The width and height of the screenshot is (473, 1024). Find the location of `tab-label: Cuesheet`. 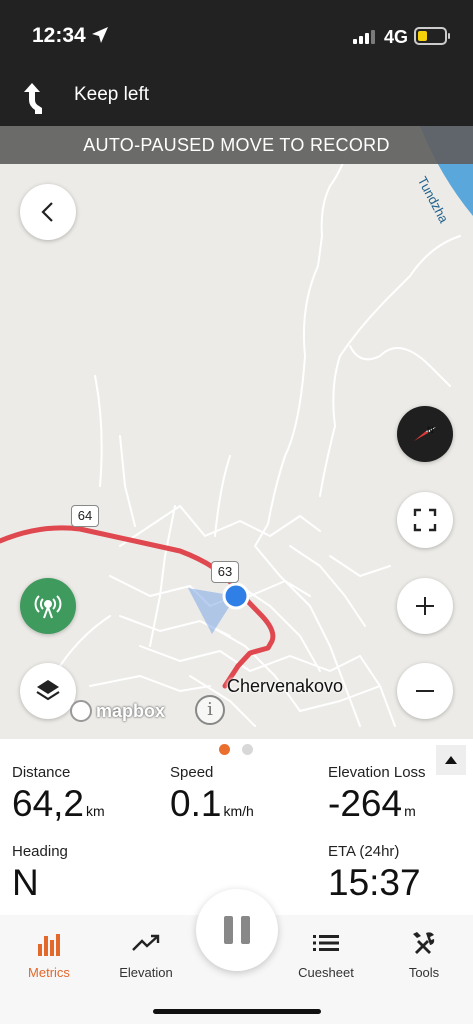

tab-label: Cuesheet is located at coordinates (326, 972).